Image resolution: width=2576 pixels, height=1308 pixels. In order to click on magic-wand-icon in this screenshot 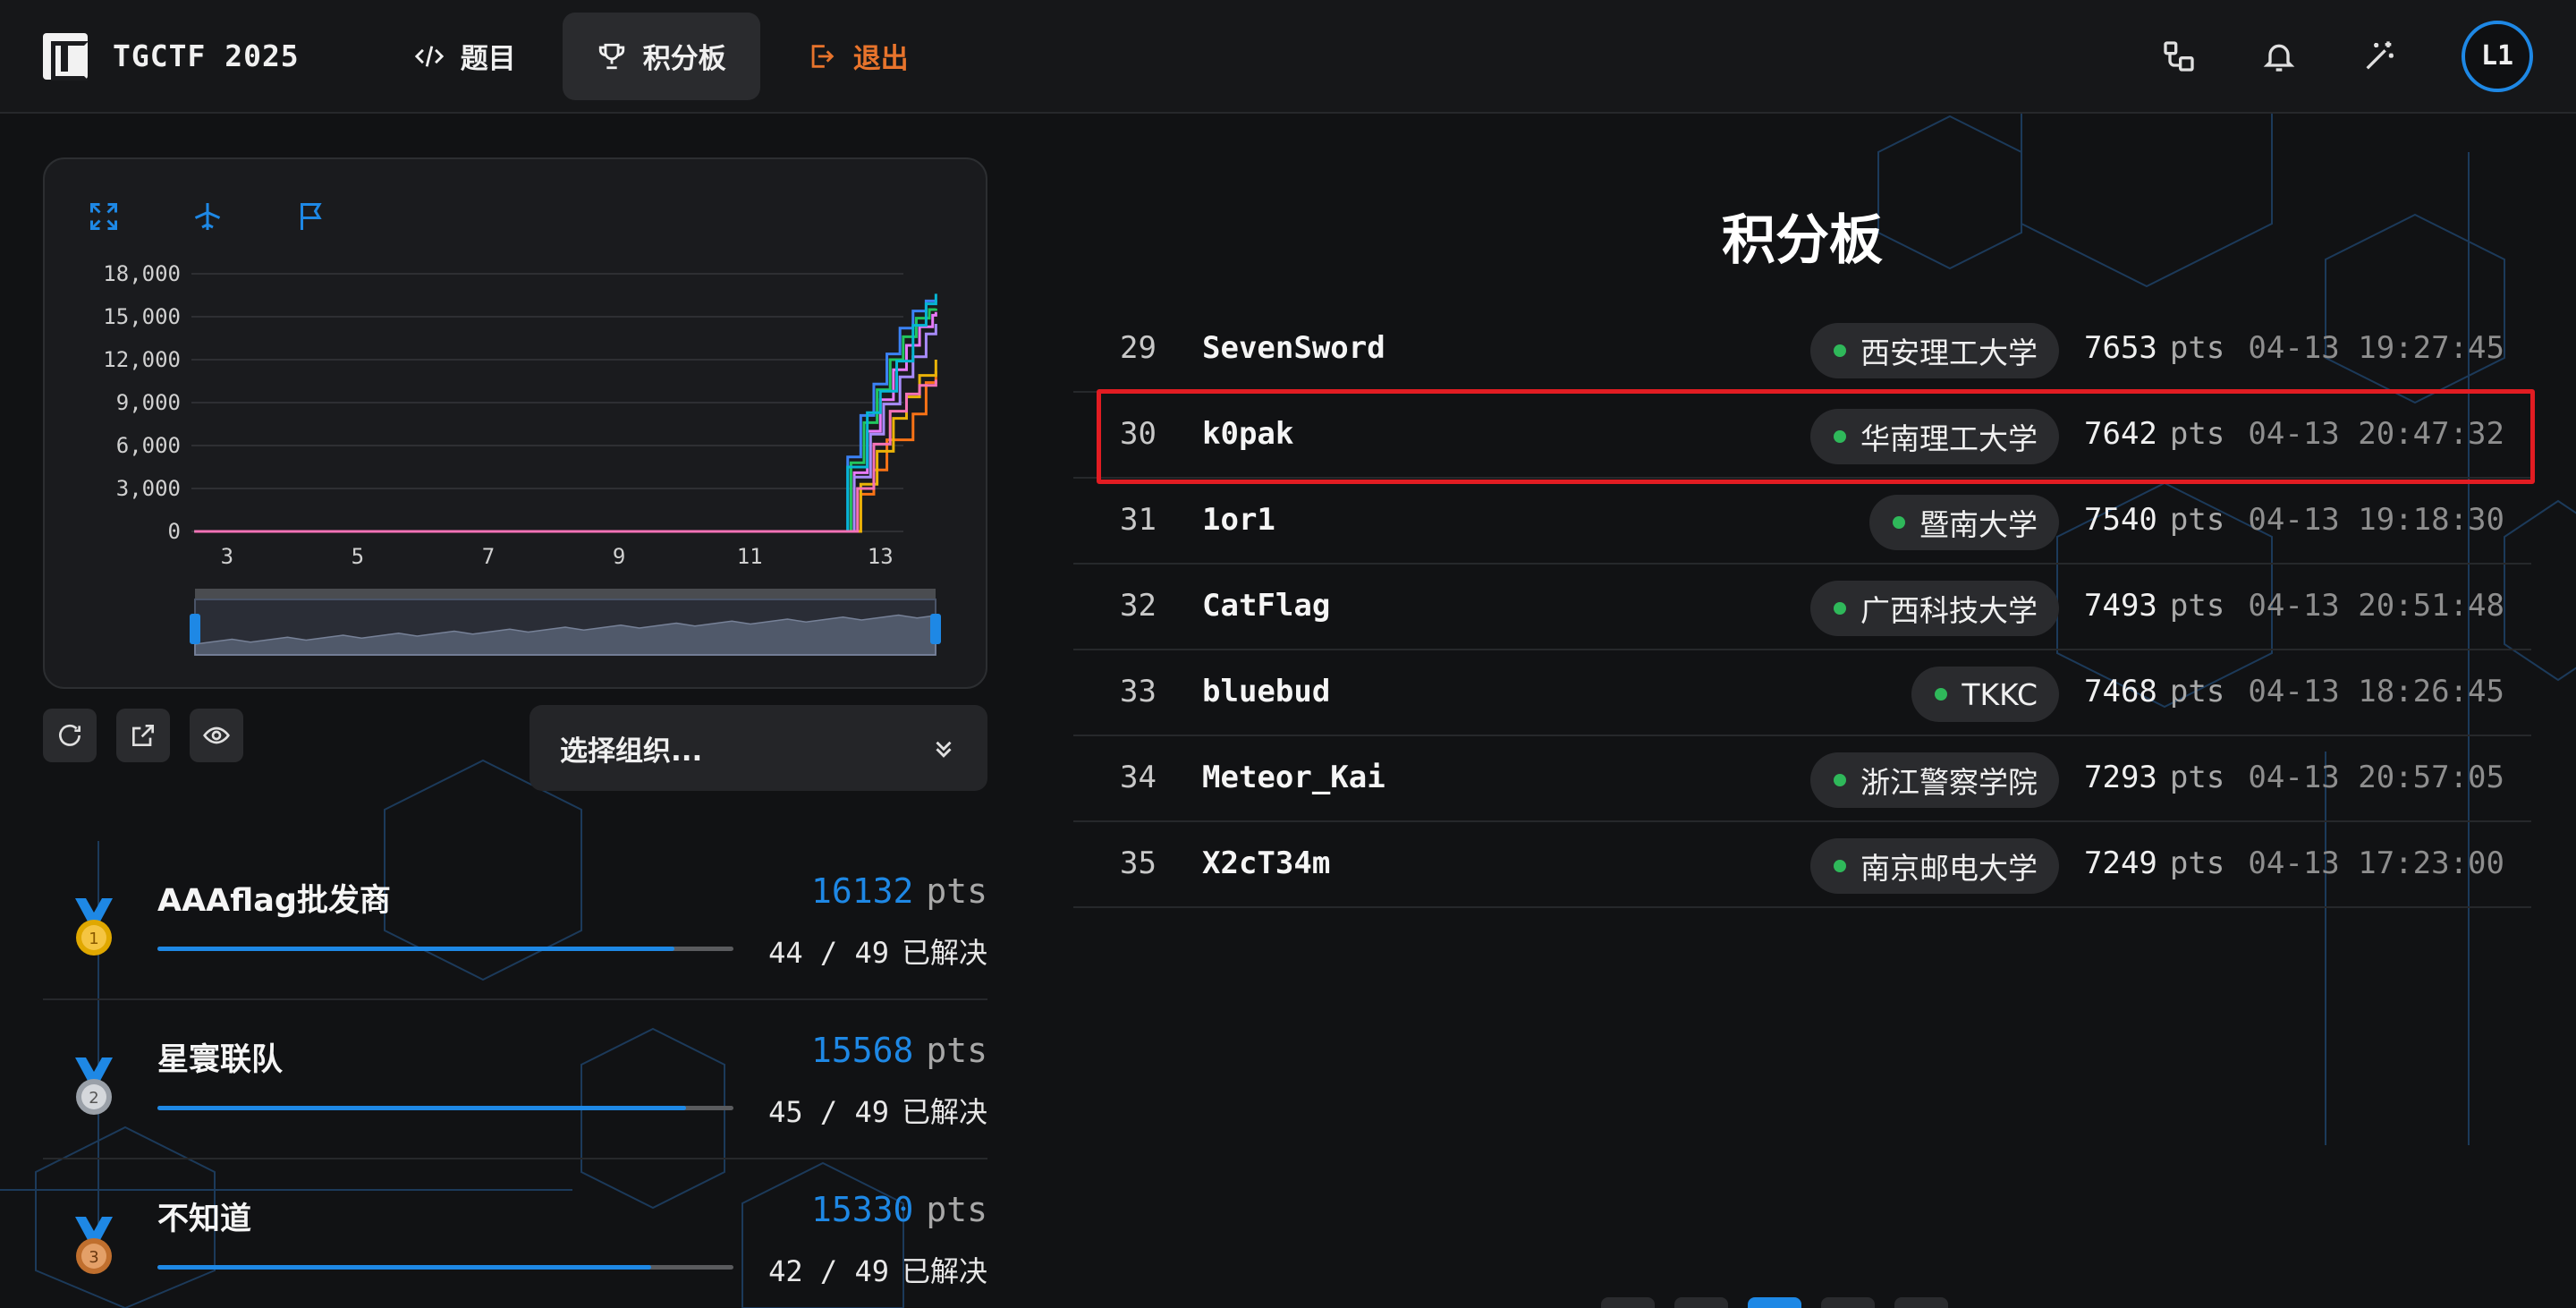, I will do `click(2379, 56)`.